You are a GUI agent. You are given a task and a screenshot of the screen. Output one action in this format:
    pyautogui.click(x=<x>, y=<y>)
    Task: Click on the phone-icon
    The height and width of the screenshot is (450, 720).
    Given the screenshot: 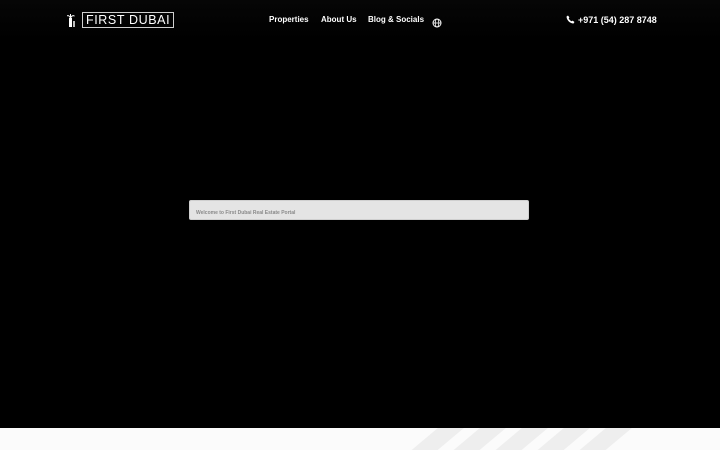 What is the action you would take?
    pyautogui.click(x=570, y=20)
    